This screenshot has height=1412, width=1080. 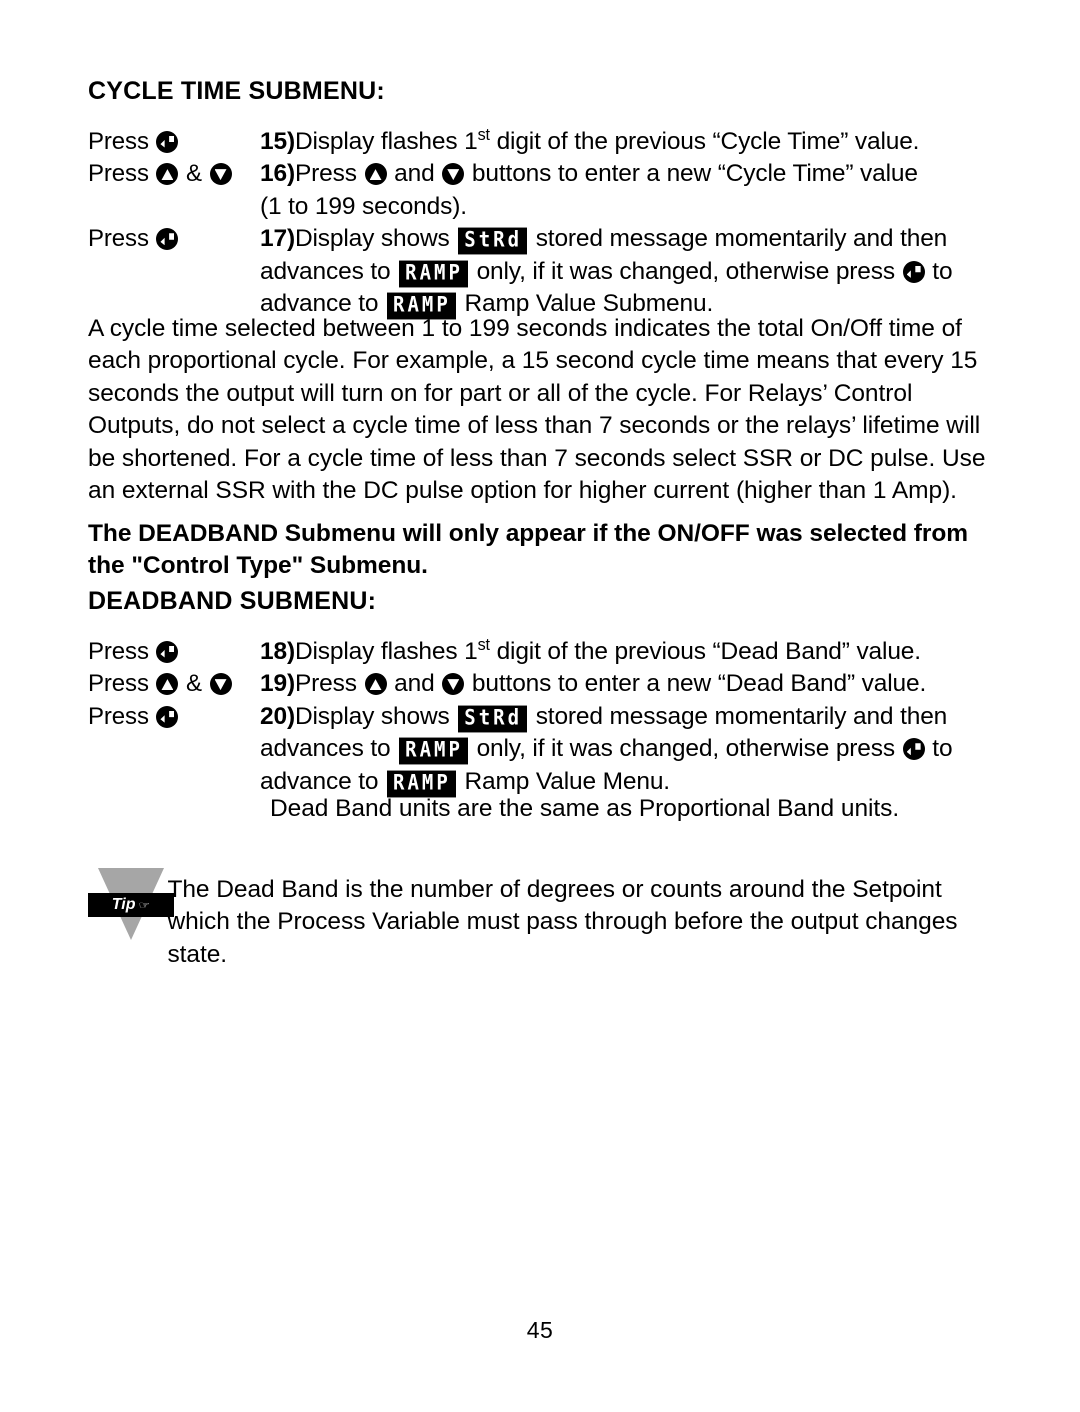 What do you see at coordinates (123, 904) in the screenshot?
I see `tip-label: Tip` at bounding box center [123, 904].